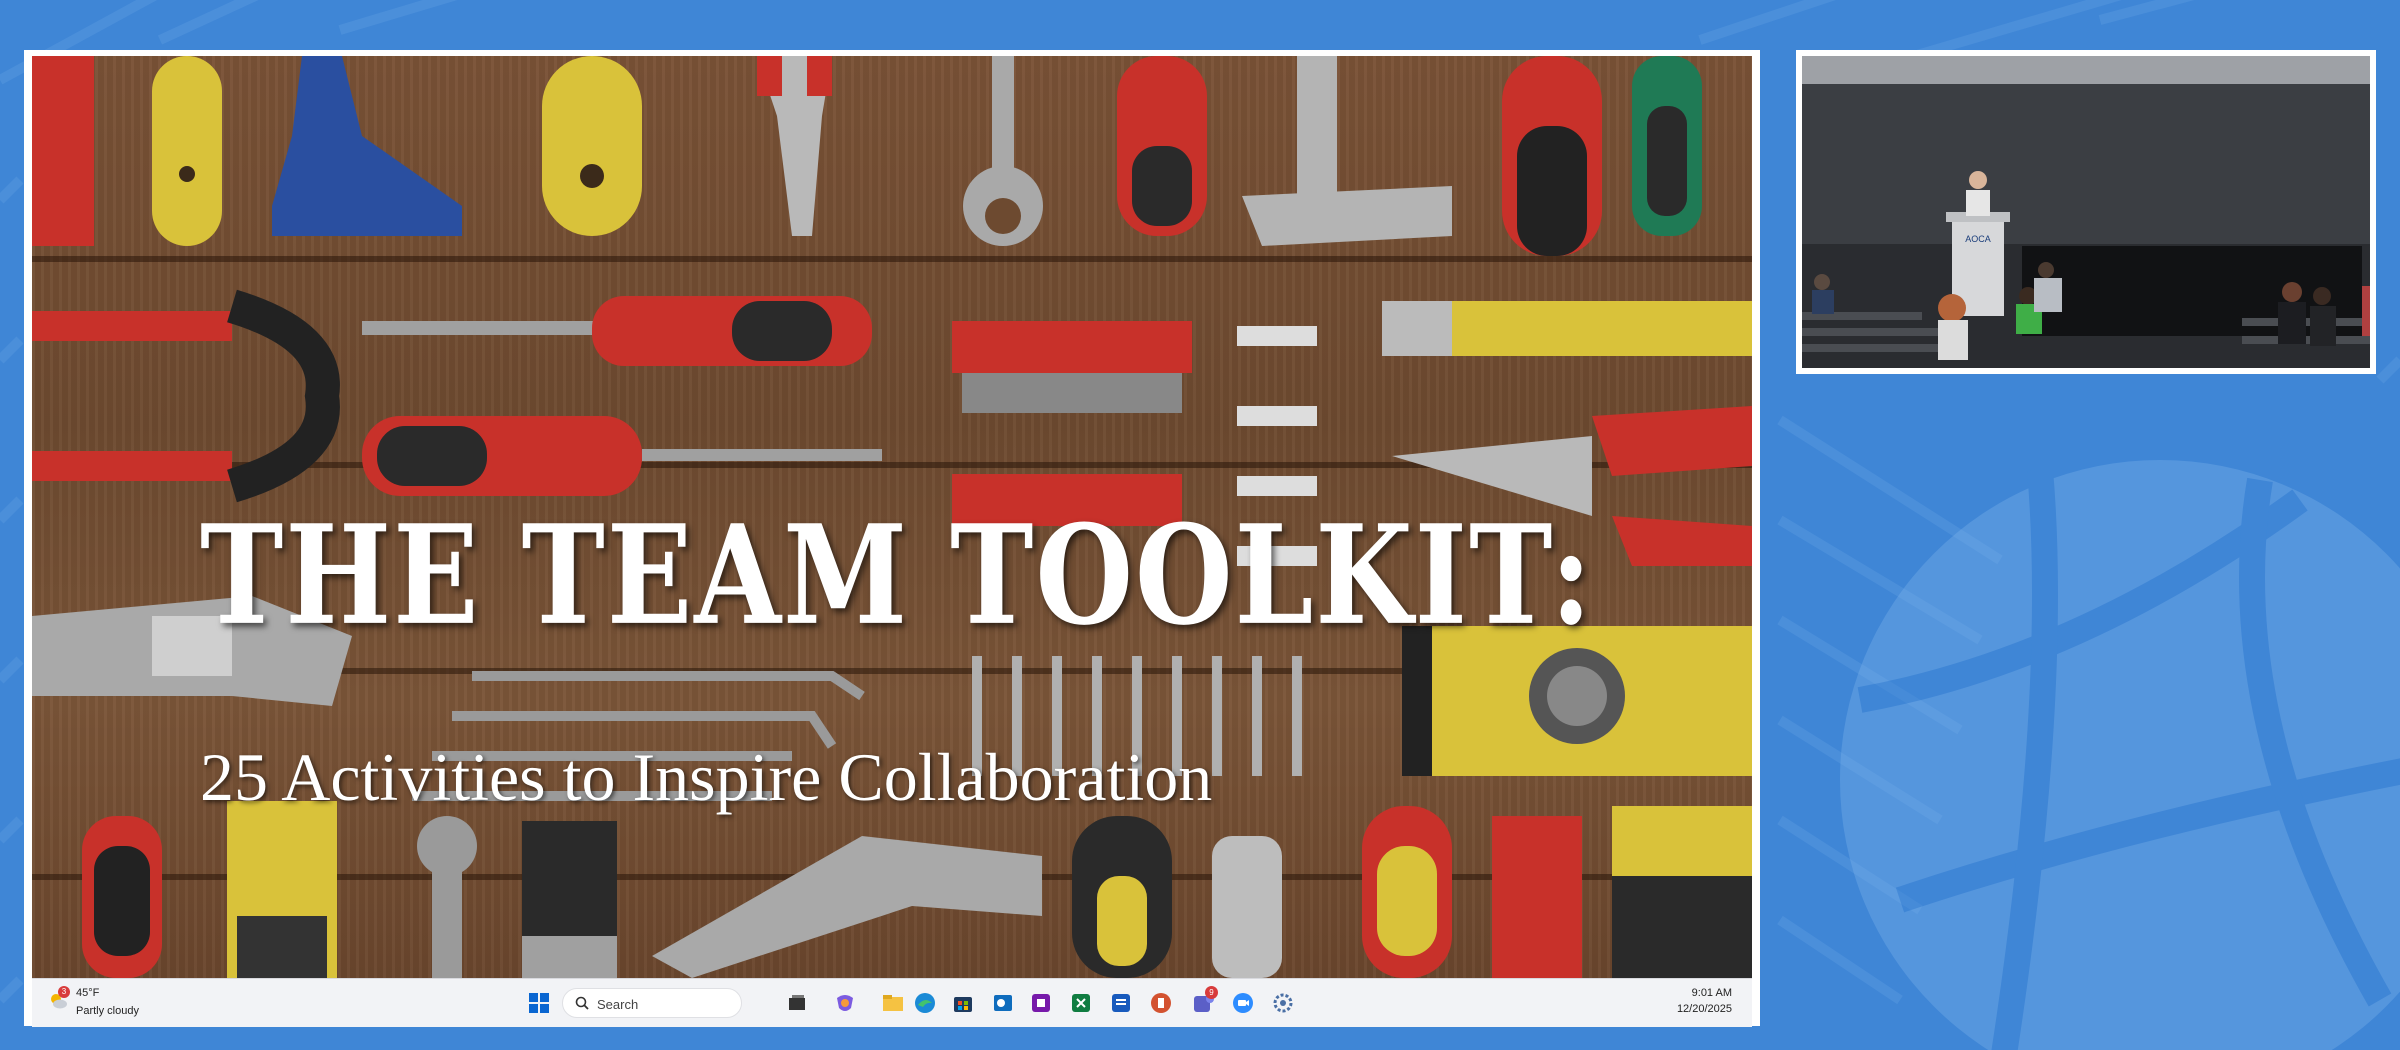 The width and height of the screenshot is (2400, 1050). What do you see at coordinates (1347, 151) in the screenshot?
I see `tool-caliper-icon` at bounding box center [1347, 151].